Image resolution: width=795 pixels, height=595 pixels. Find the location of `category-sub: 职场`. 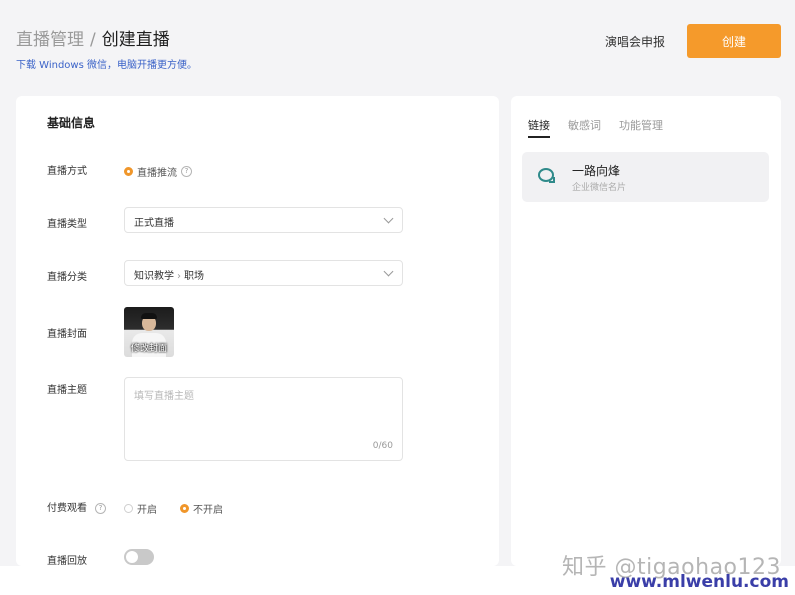

category-sub: 职场 is located at coordinates (194, 276).